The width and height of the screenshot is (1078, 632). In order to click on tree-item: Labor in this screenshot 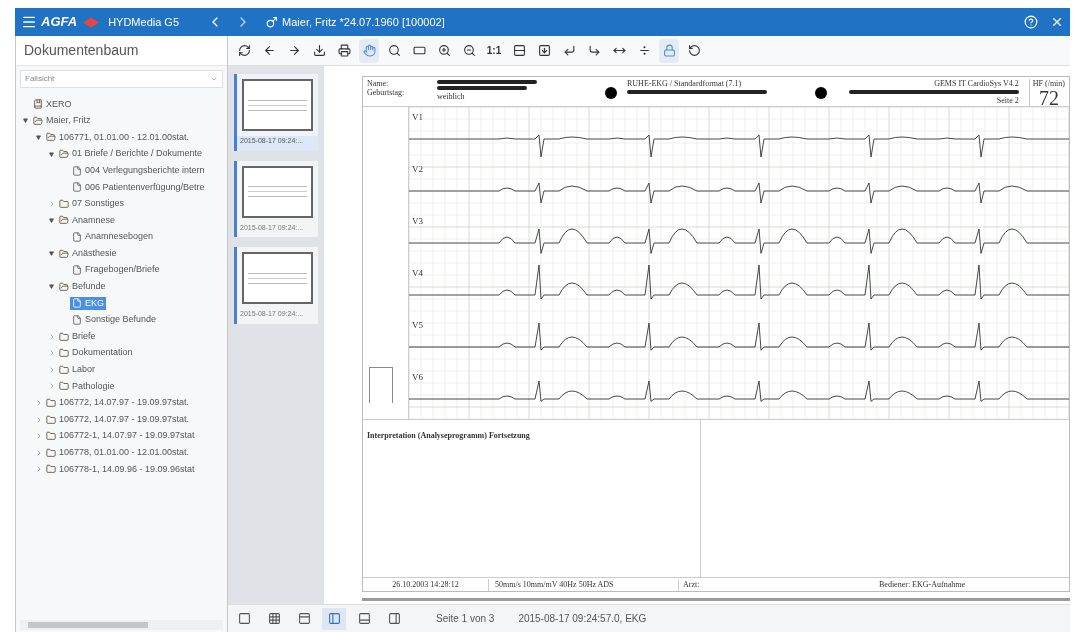, I will do `click(77, 370)`.